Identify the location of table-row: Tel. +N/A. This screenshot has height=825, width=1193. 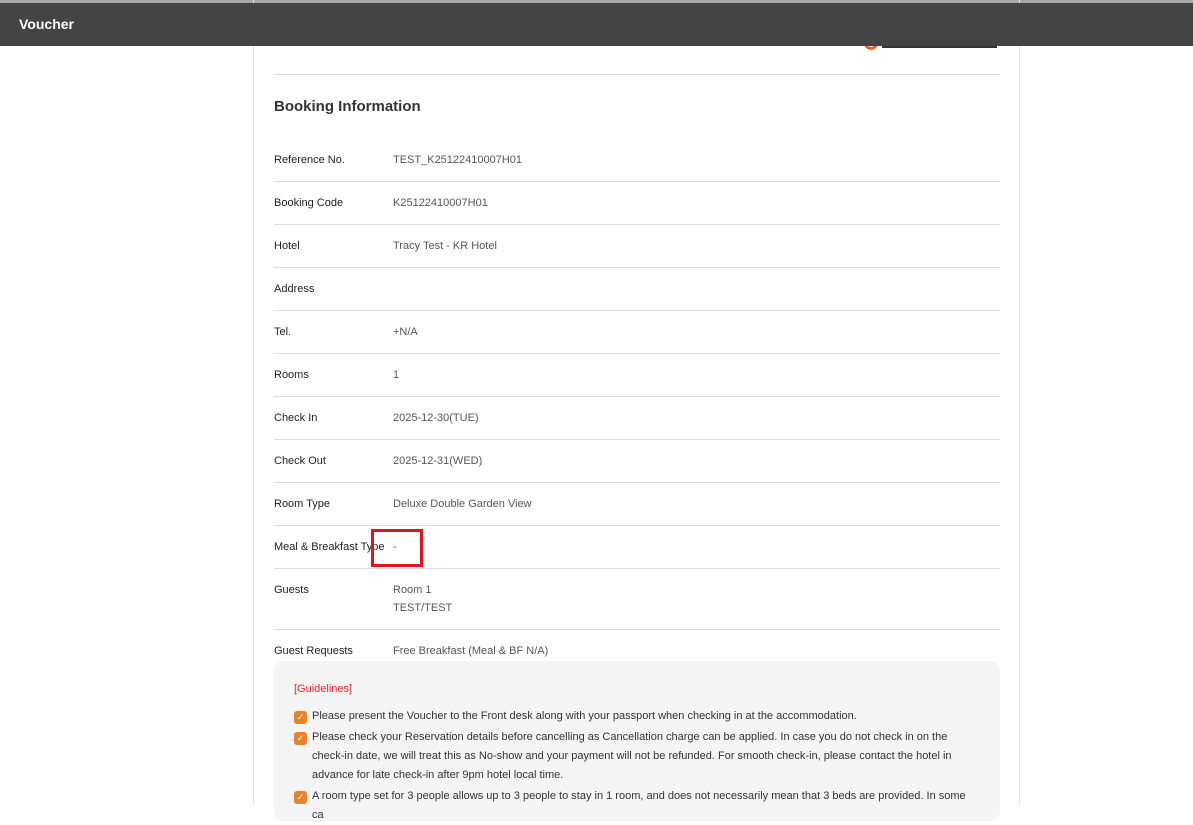
(637, 332).